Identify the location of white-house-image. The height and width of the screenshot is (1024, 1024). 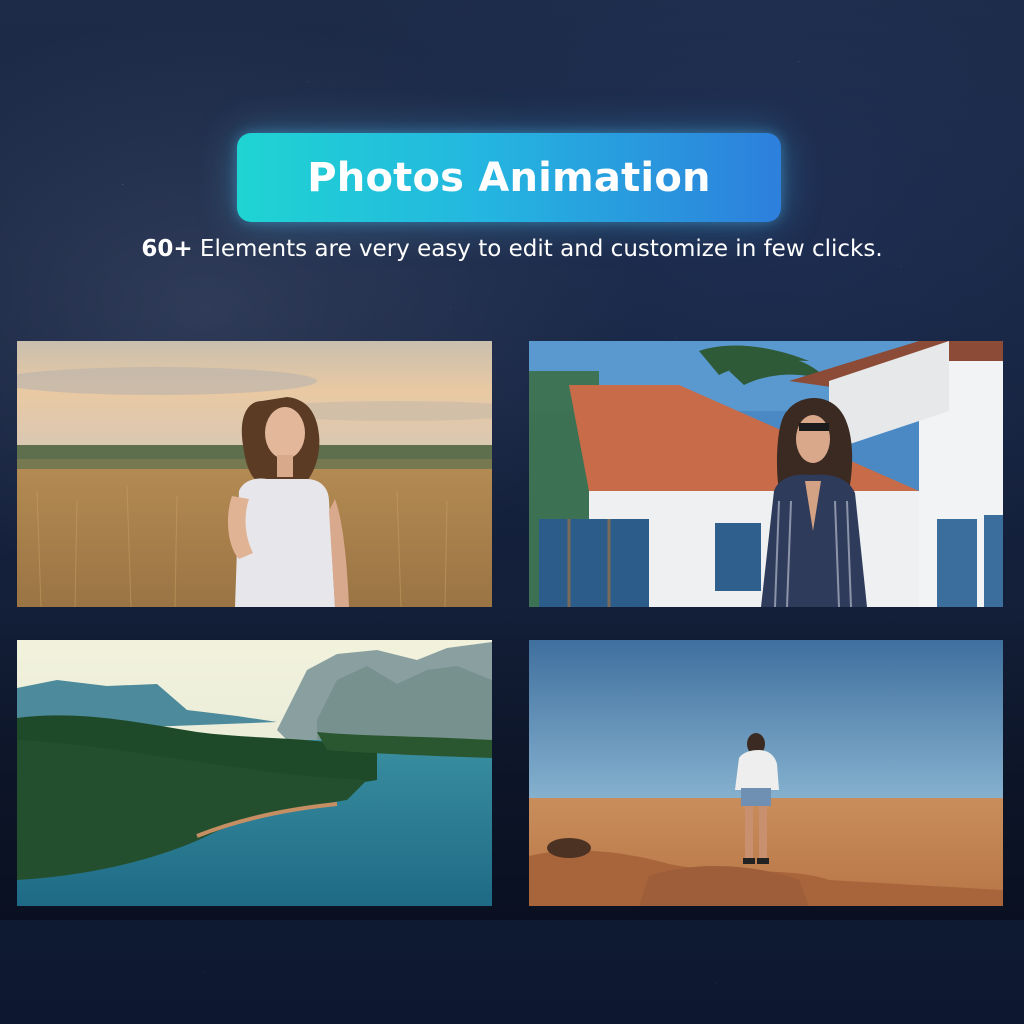
(766, 474).